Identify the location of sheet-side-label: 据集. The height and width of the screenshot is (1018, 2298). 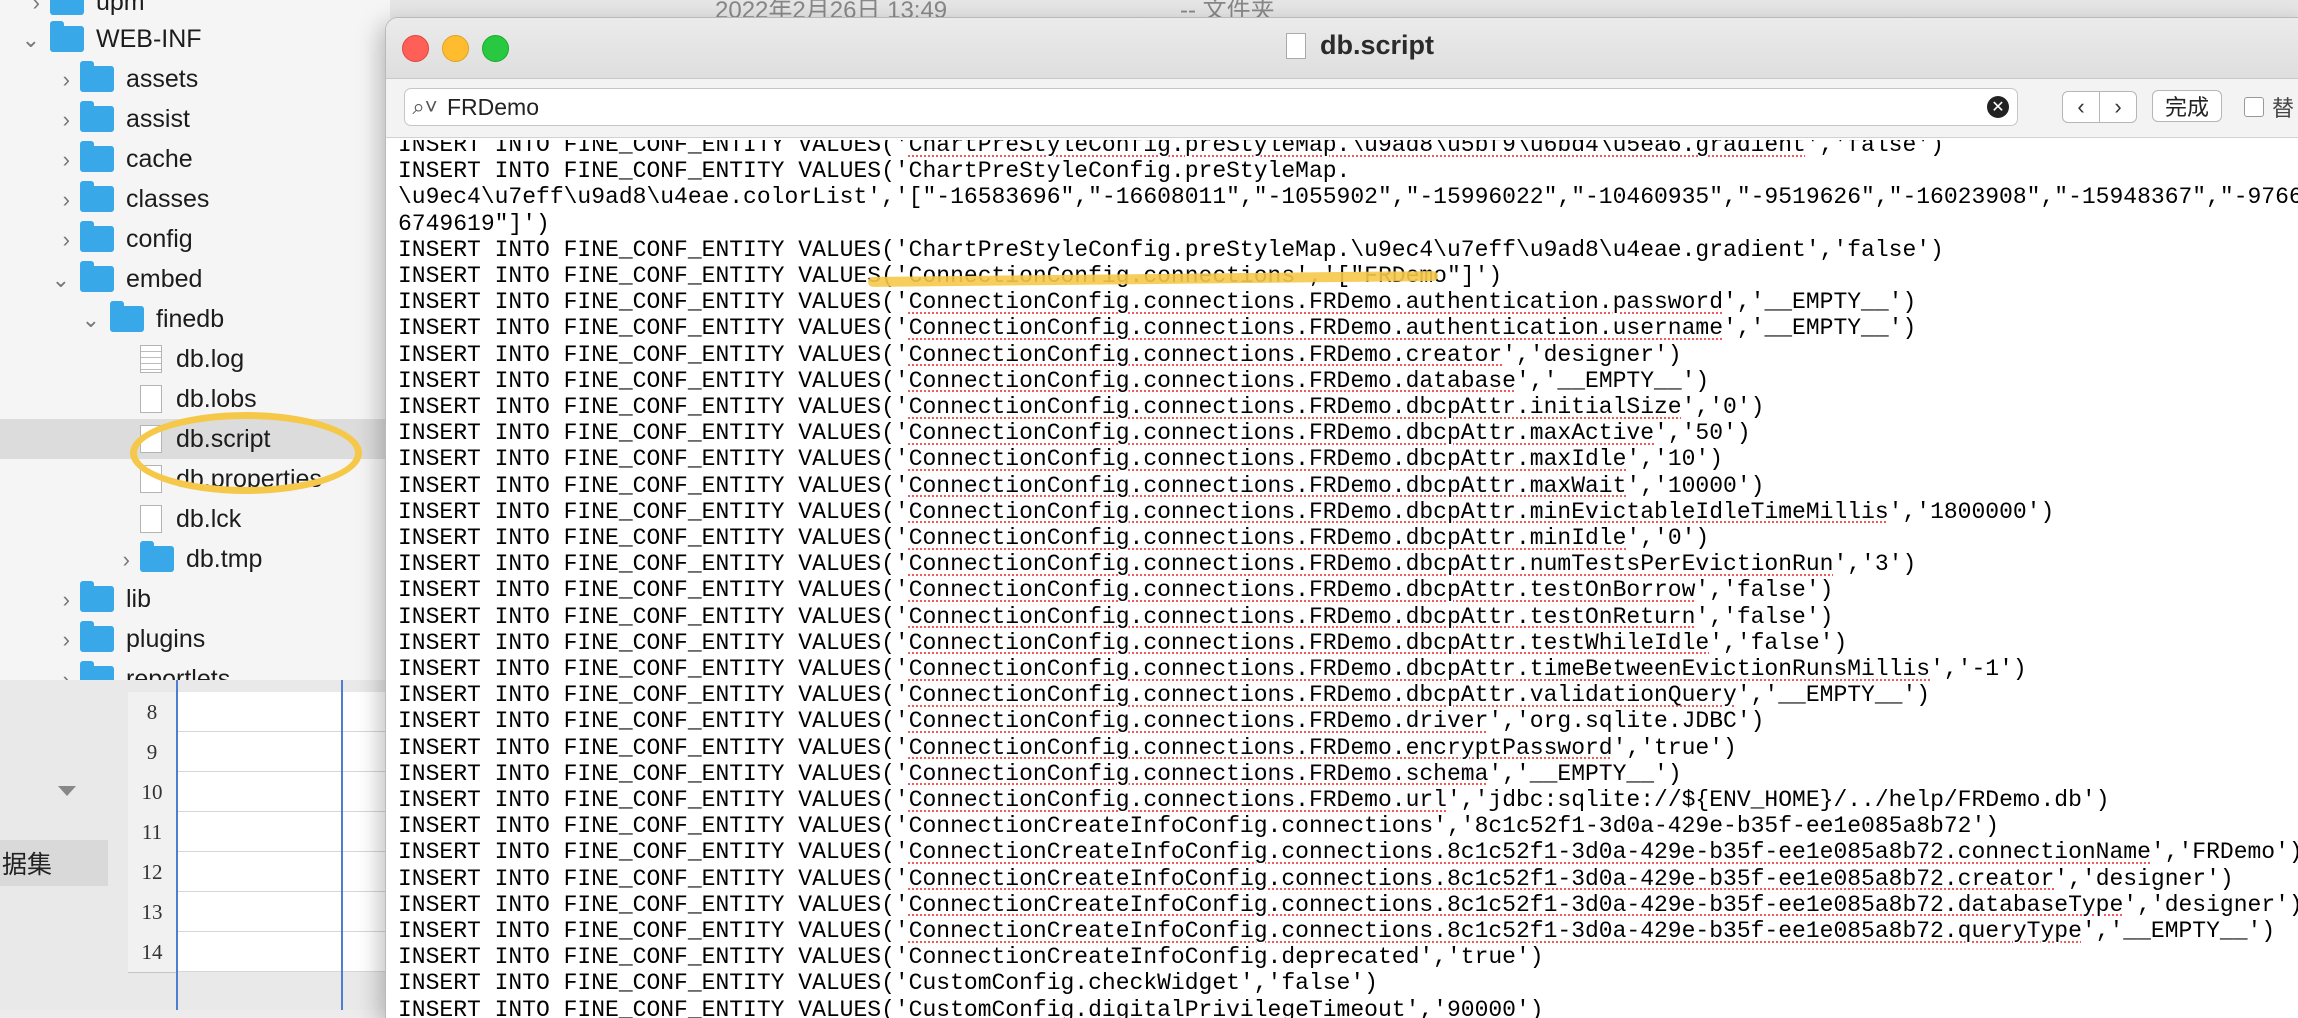
(54, 863).